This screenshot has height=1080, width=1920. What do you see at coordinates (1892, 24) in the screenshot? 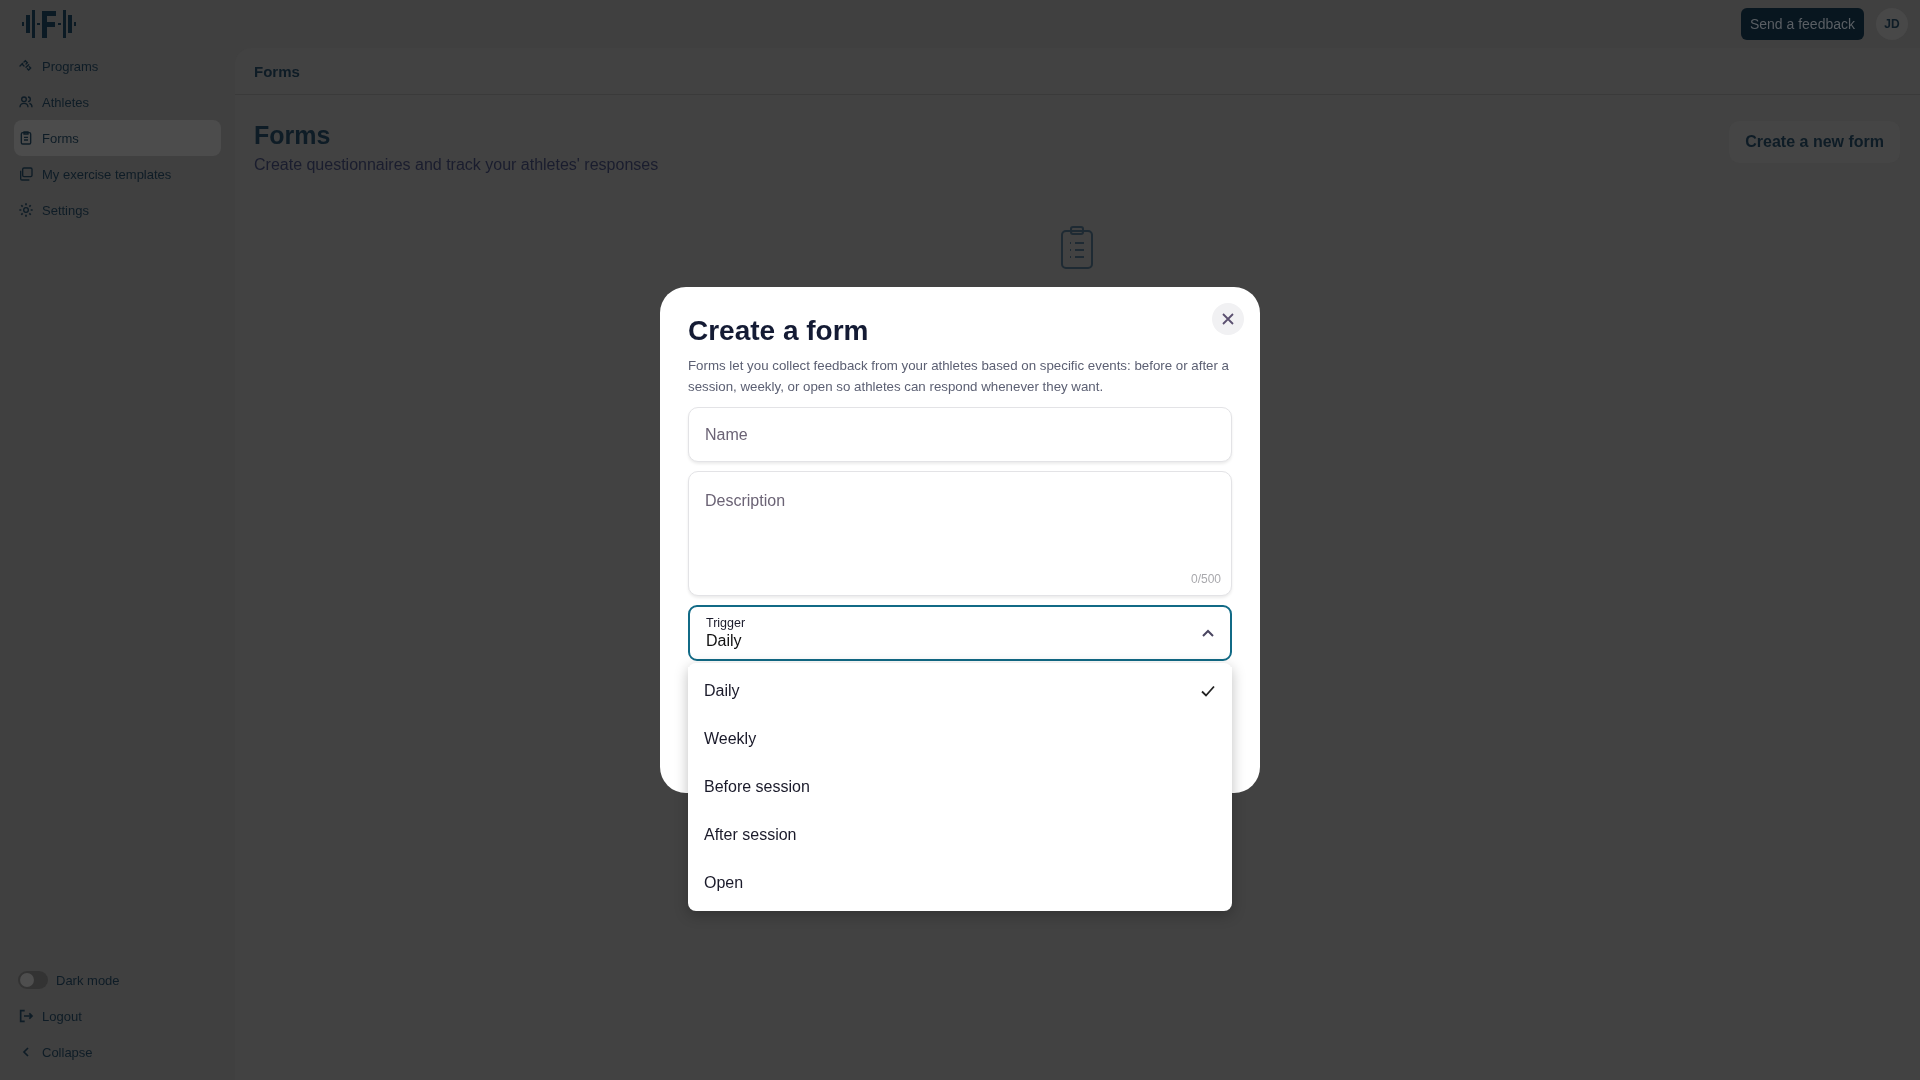
I see `user-avatar: JD` at bounding box center [1892, 24].